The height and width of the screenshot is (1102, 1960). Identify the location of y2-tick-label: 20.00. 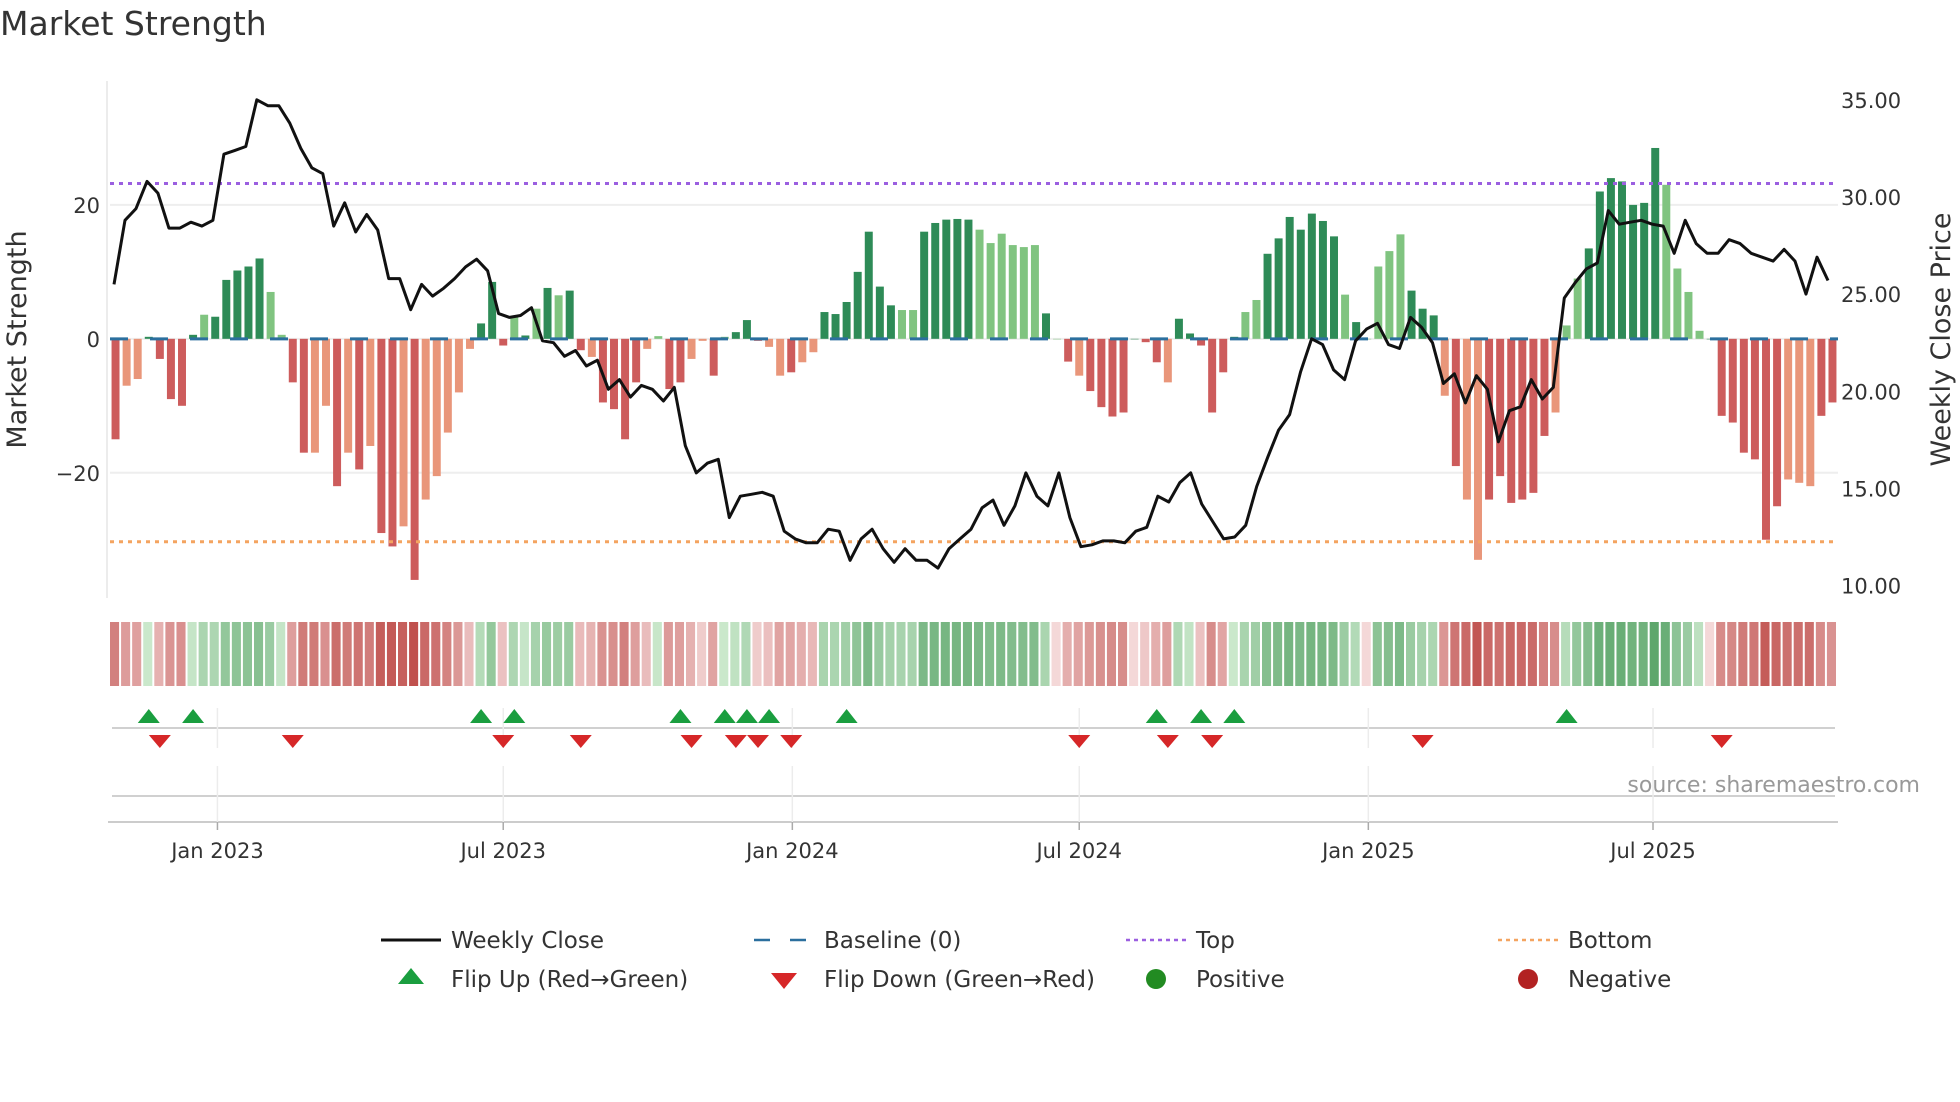
(1871, 392).